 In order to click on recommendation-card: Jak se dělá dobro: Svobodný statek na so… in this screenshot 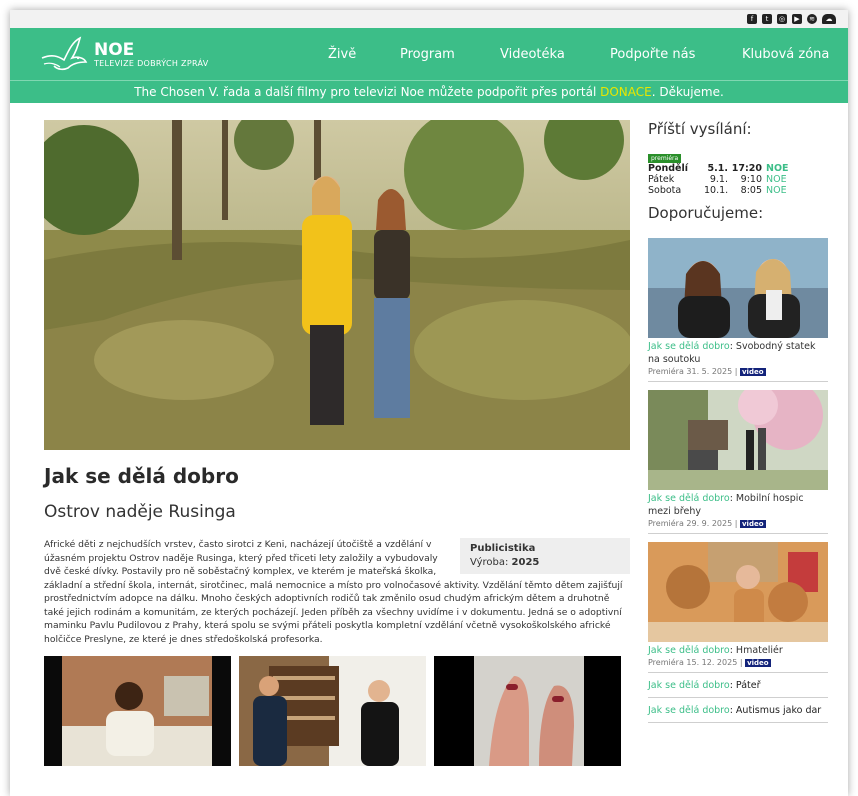, I will do `click(738, 310)`.